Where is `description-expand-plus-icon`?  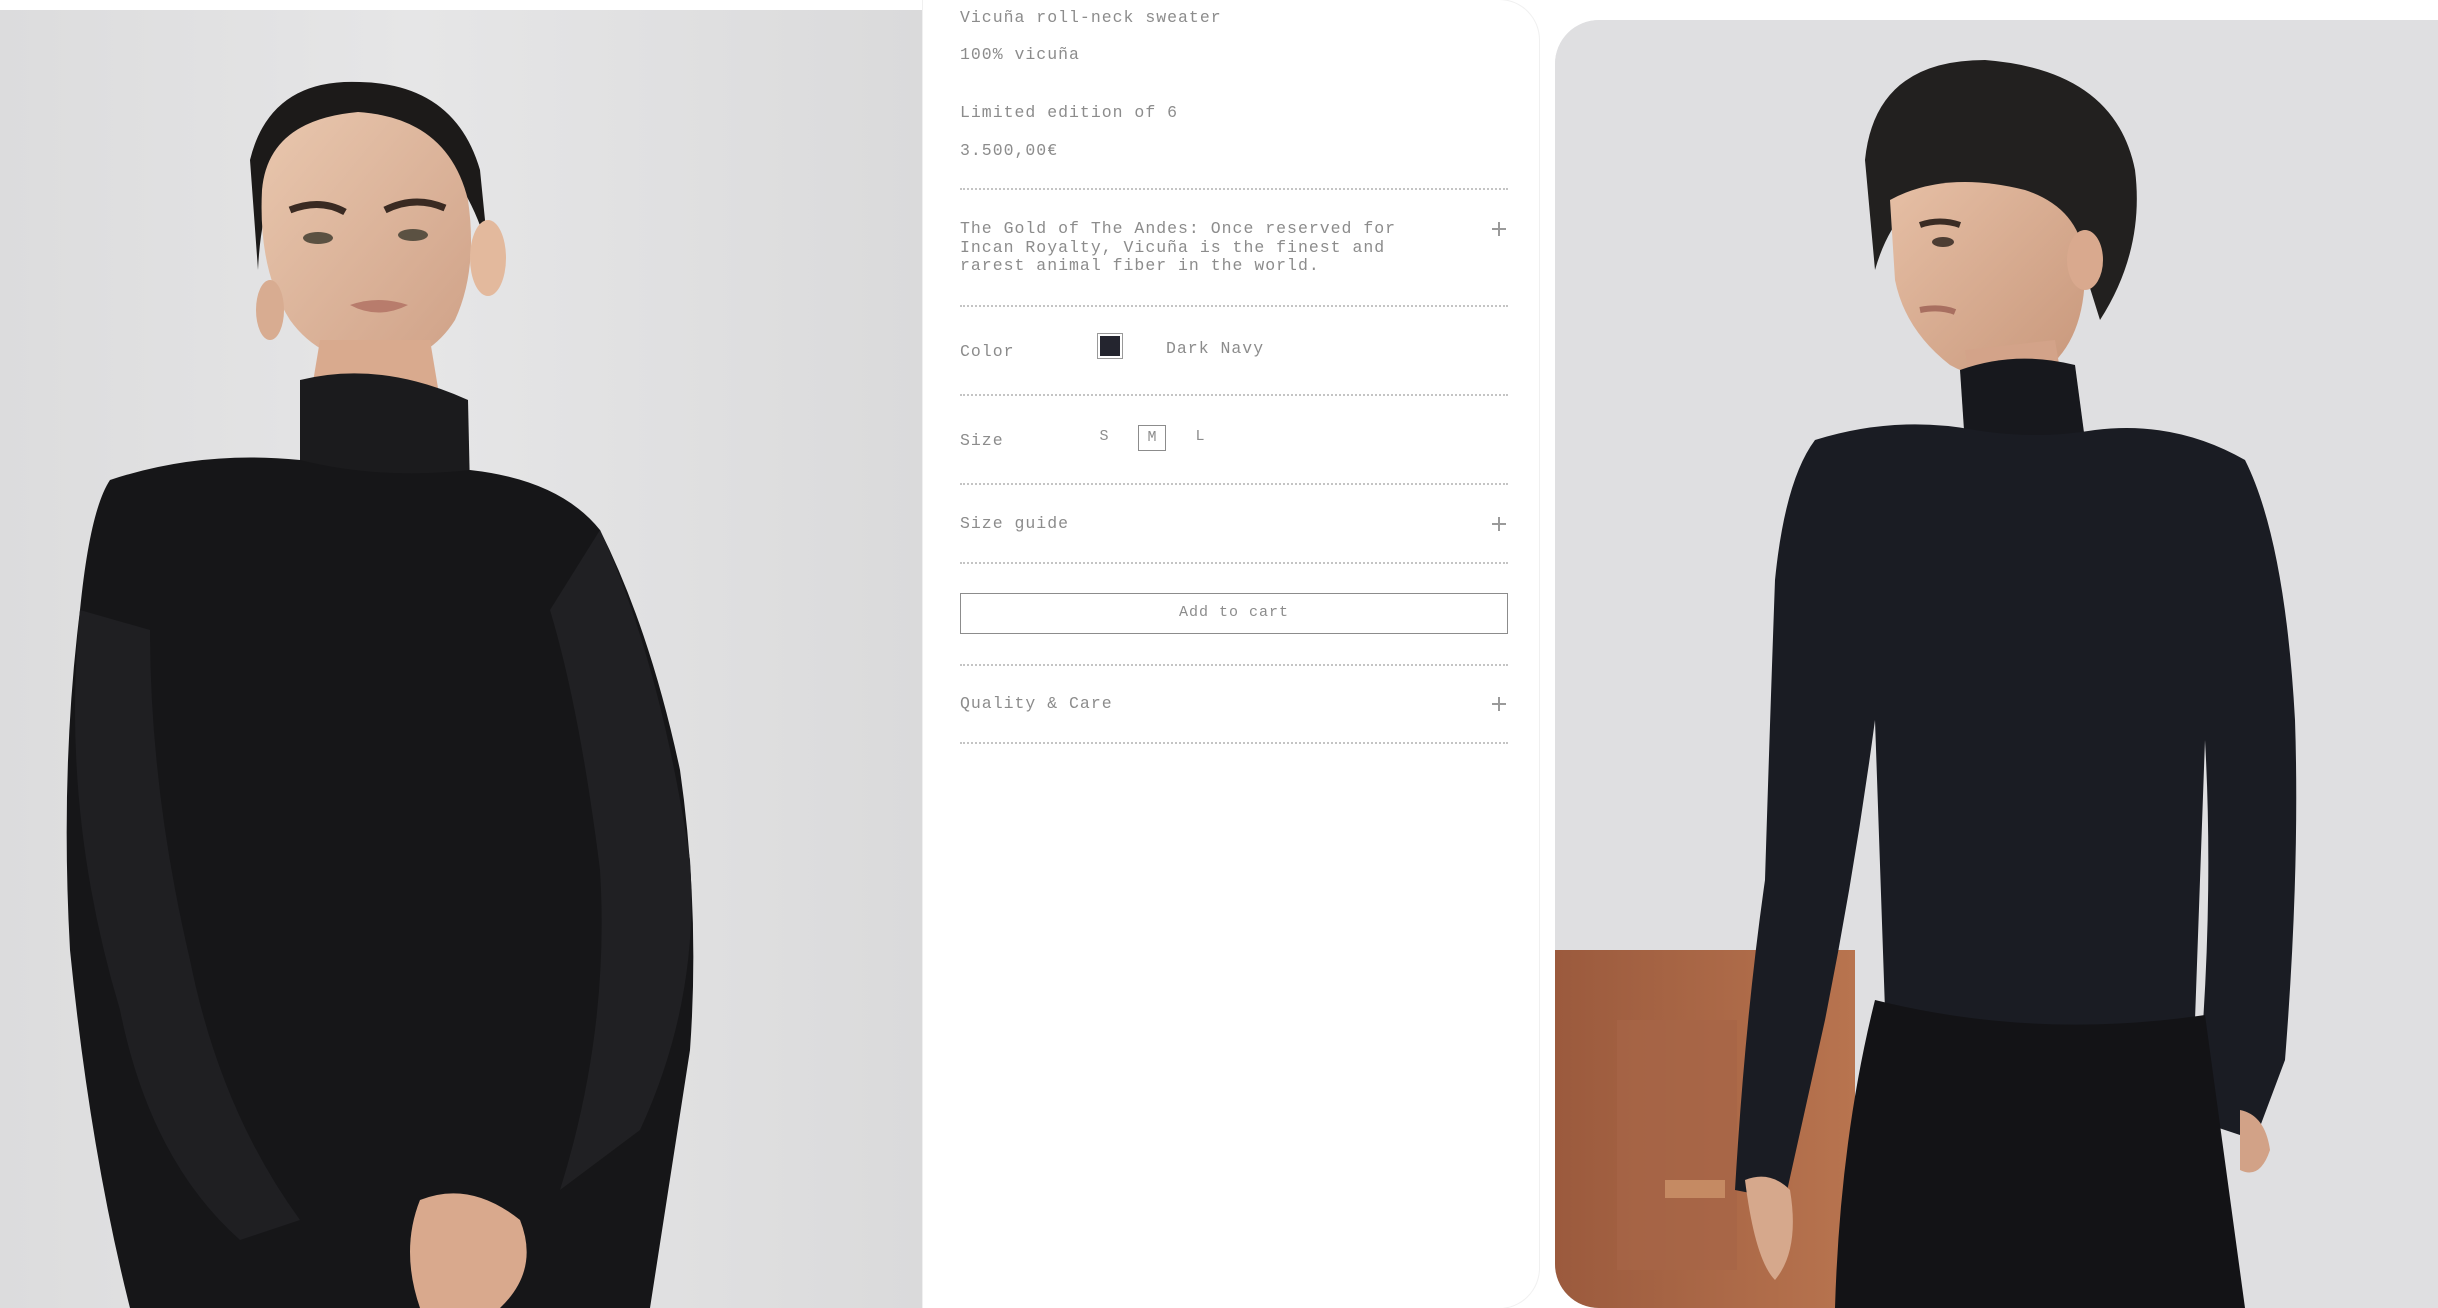 description-expand-plus-icon is located at coordinates (1499, 229).